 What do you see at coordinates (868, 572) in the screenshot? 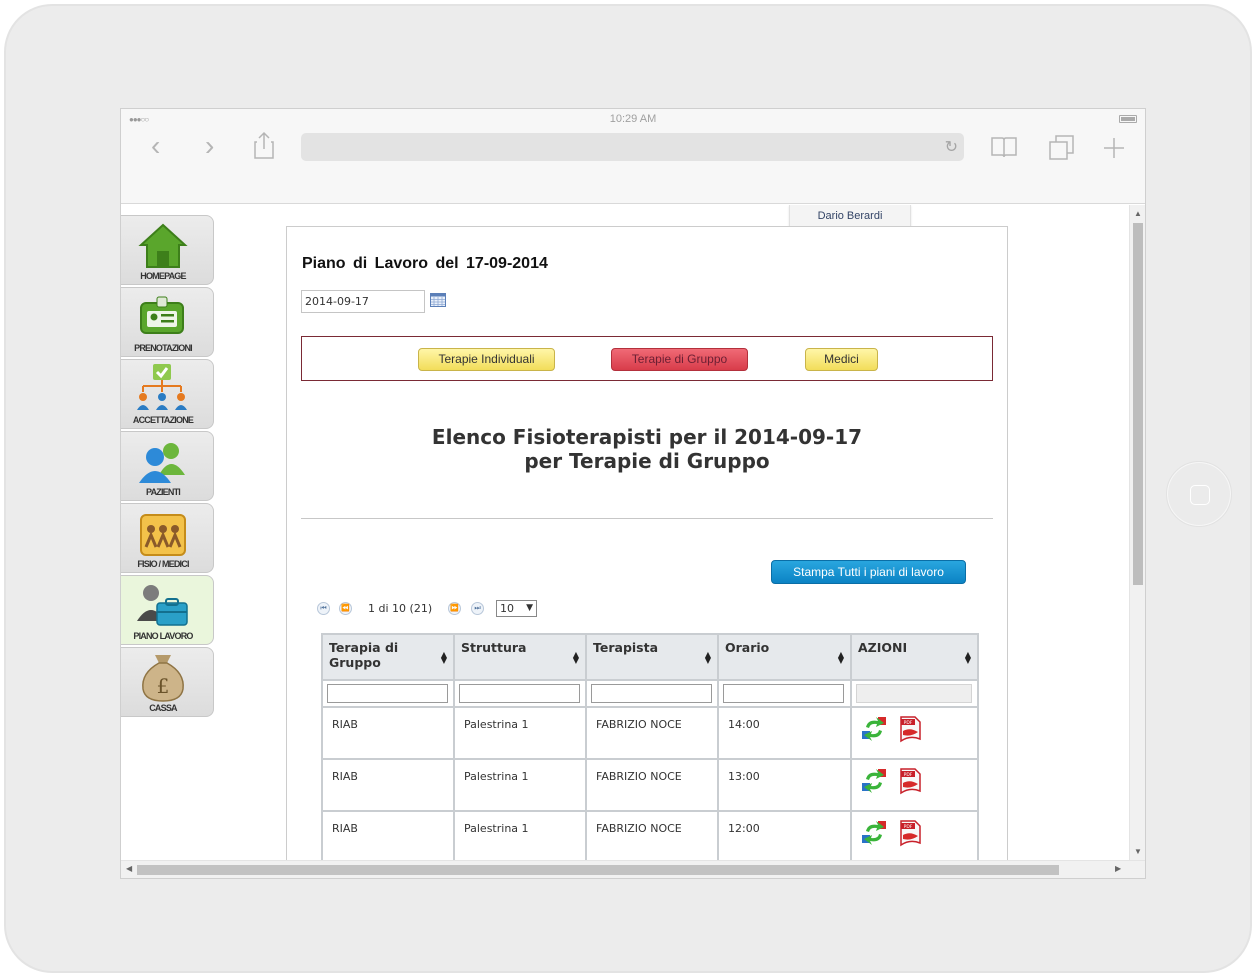
I see `print-all-button: Stampa Tutti i piani di lavoro` at bounding box center [868, 572].